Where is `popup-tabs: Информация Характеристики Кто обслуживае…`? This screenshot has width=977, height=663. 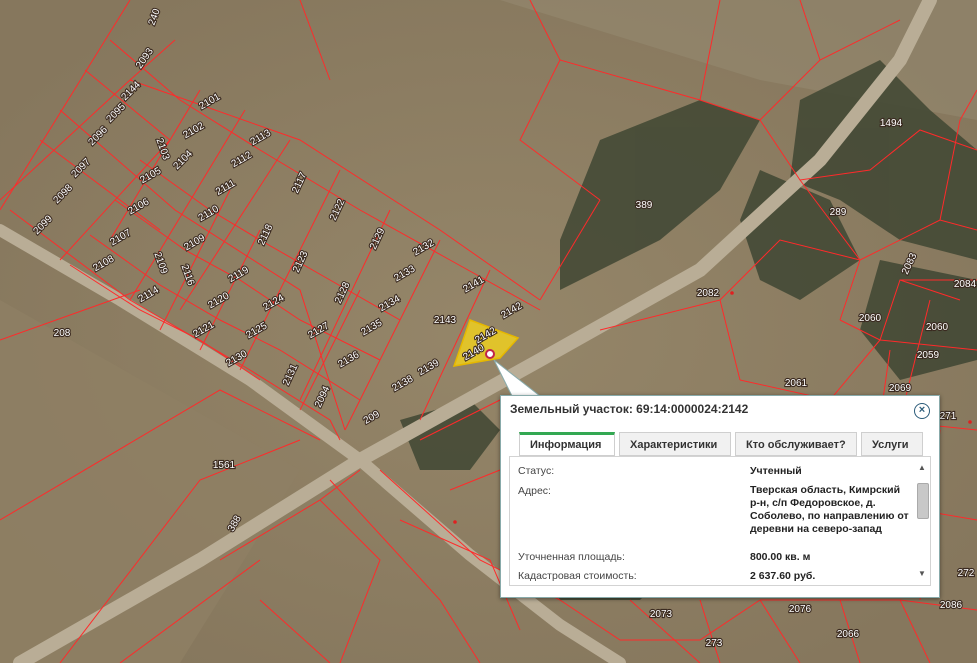
popup-tabs: Информация Характеристики Кто обслуживае… is located at coordinates (724, 444).